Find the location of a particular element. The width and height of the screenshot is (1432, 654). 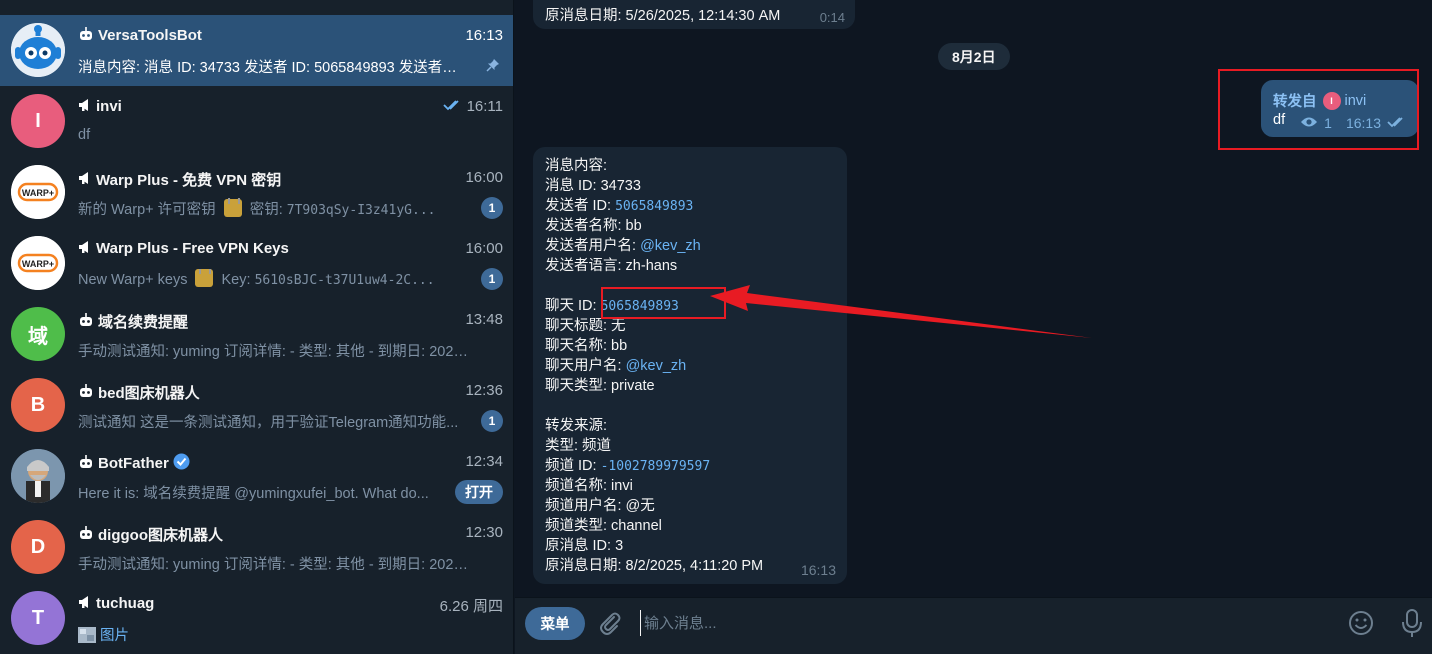

message-input is located at coordinates (980, 623).